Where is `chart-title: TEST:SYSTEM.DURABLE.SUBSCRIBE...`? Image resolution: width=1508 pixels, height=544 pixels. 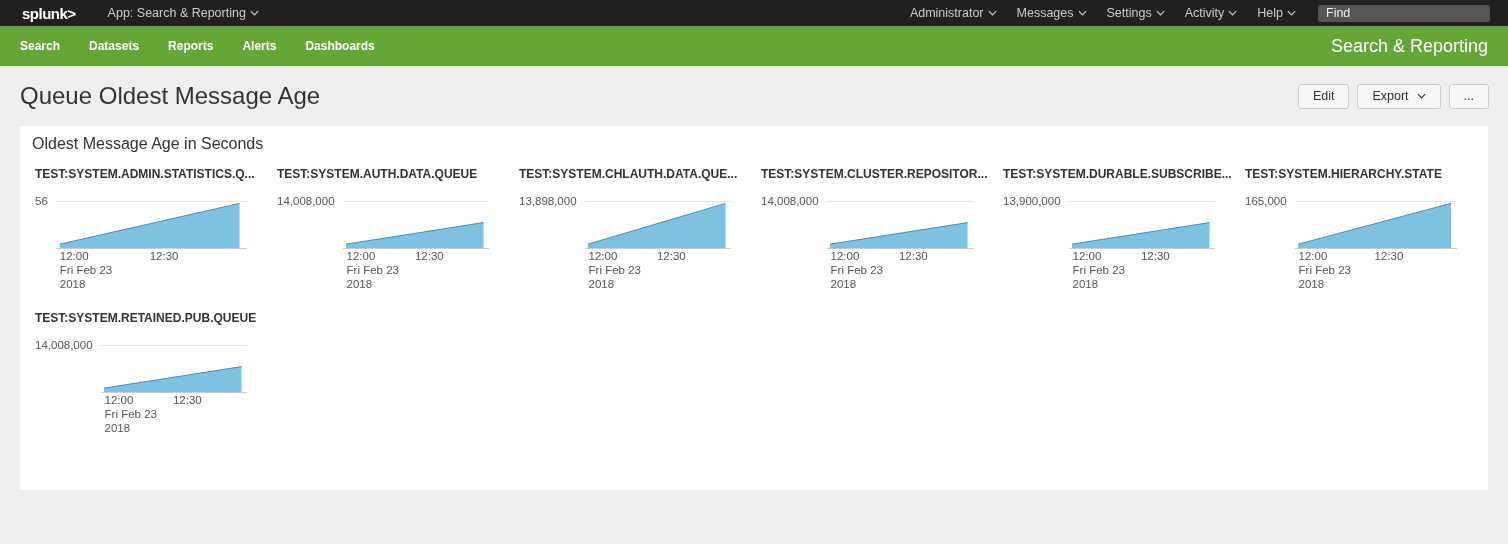 chart-title: TEST:SYSTEM.DURABLE.SUBSCRIBE... is located at coordinates (1118, 174).